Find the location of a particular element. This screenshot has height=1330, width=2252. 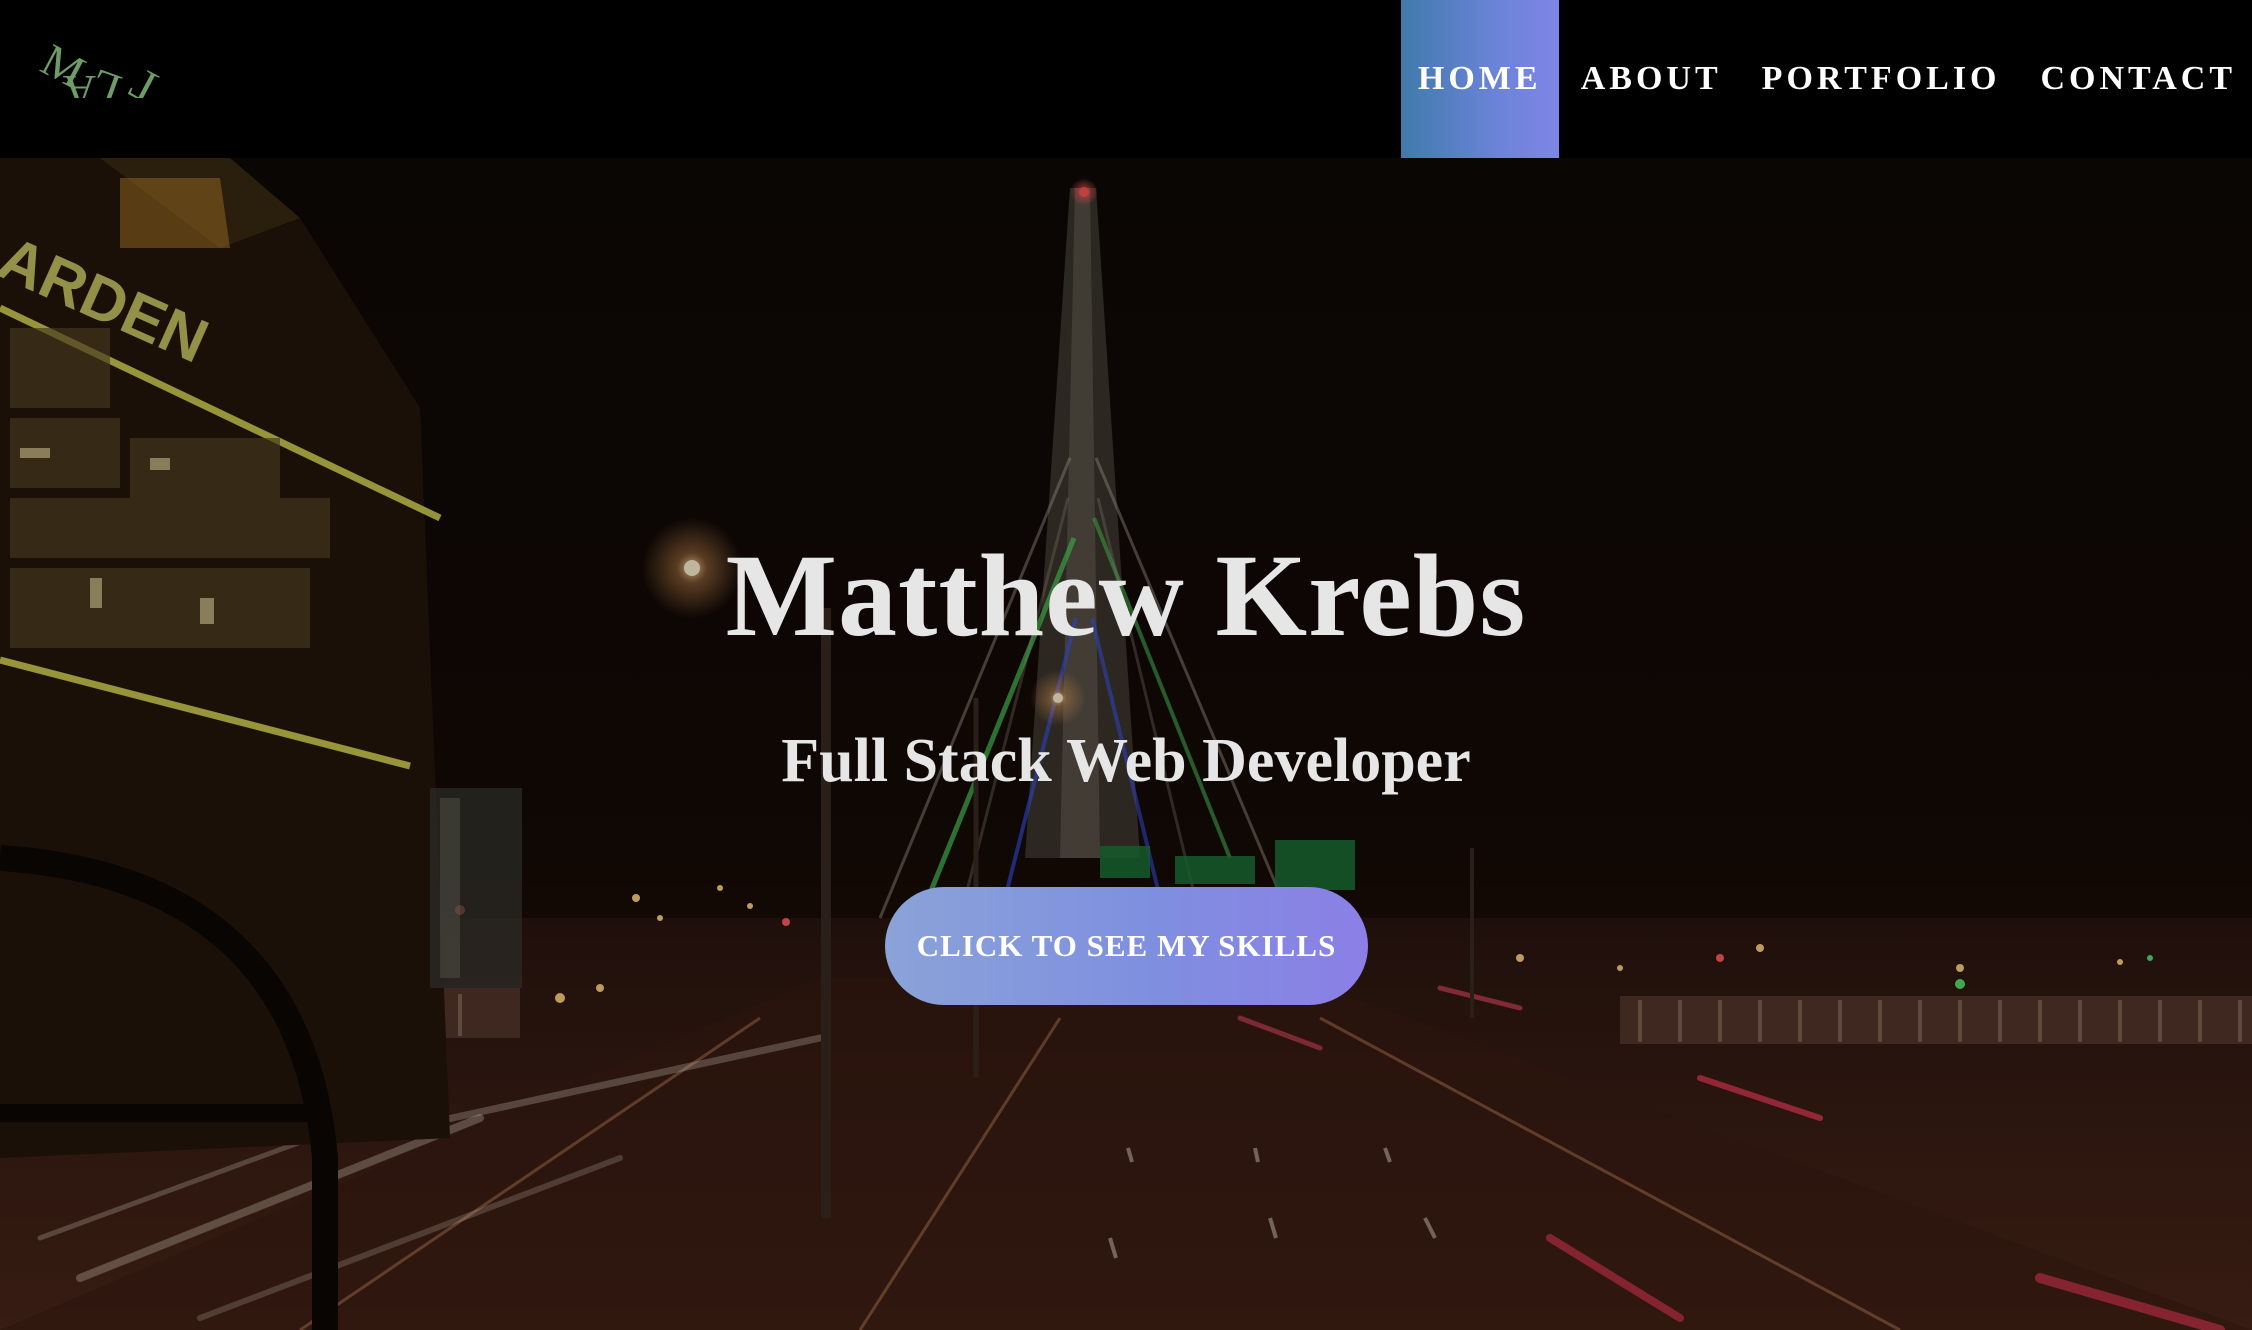

nav-item-label: PORTFOLIO is located at coordinates (1881, 78).